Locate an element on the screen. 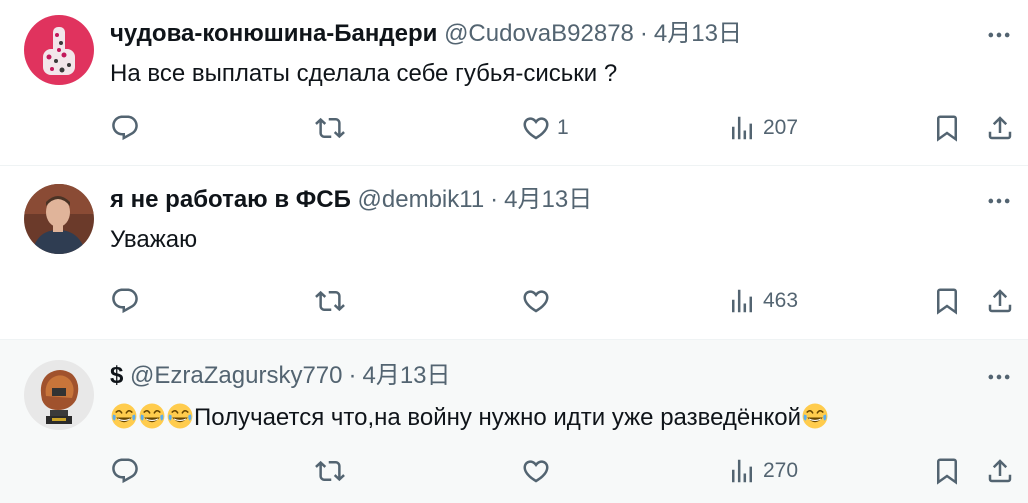 The width and height of the screenshot is (1028, 503). display-name: чудова-конюшина-Бандери is located at coordinates (273, 33).